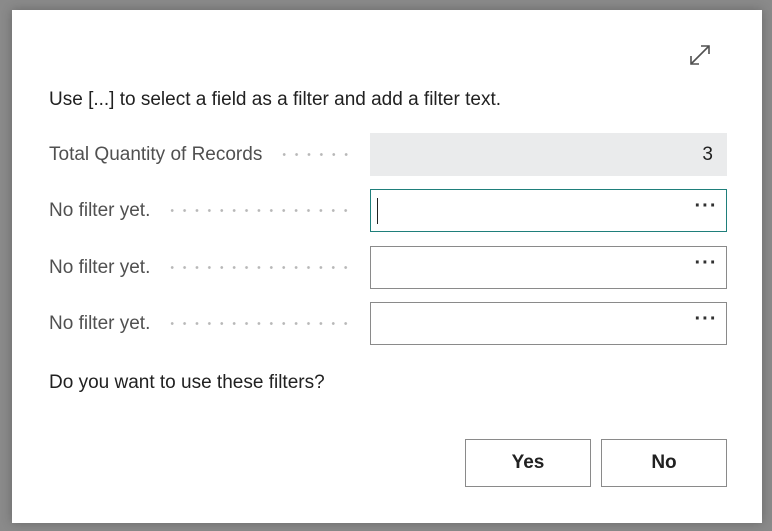 The image size is (772, 531). What do you see at coordinates (528, 463) in the screenshot?
I see `yes-button: Yes` at bounding box center [528, 463].